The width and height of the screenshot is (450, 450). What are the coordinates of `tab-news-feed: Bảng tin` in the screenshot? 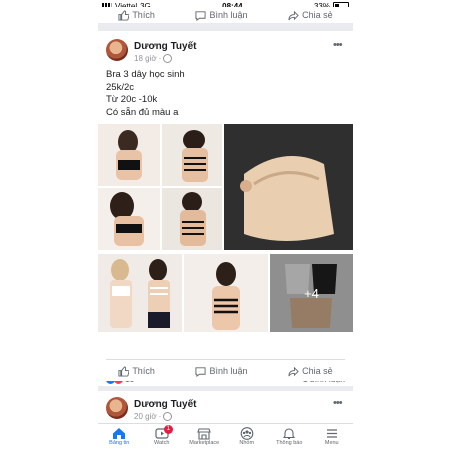 It's located at (119, 437).